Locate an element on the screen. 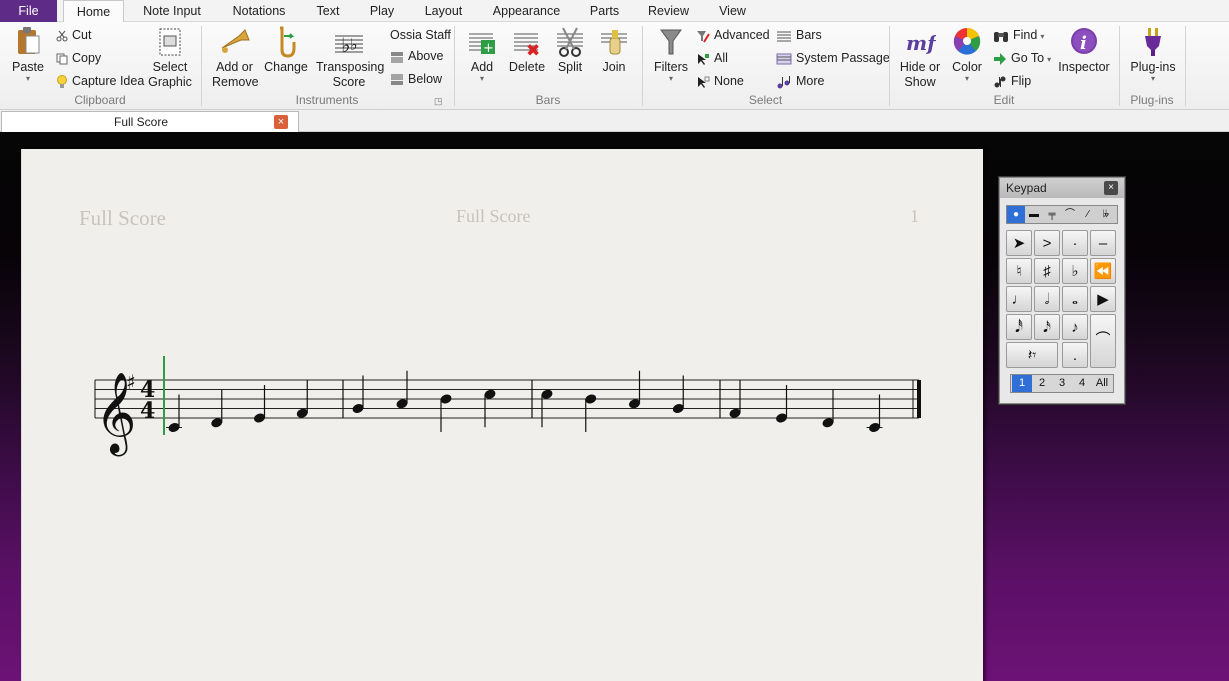 The width and height of the screenshot is (1229, 681). keypad-layout-all: All is located at coordinates (1102, 383).